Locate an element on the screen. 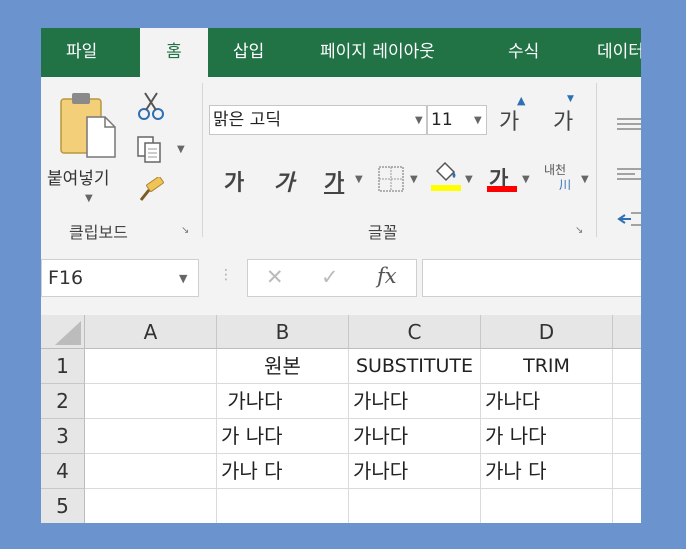 The image size is (686, 549). tab-insert: 삽입 is located at coordinates (248, 52).